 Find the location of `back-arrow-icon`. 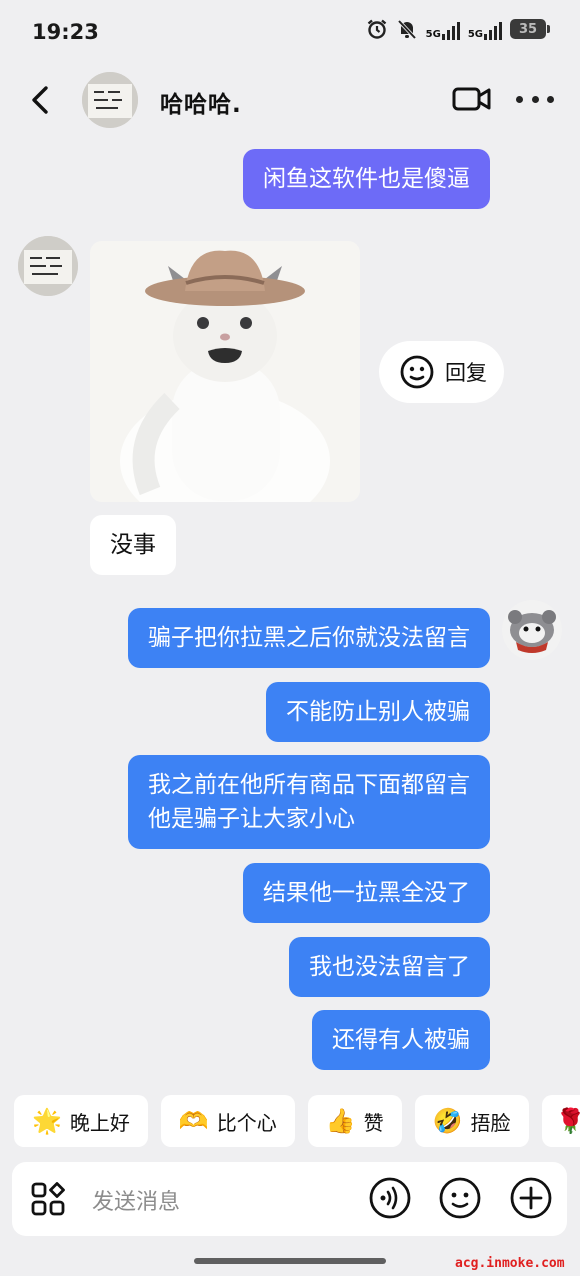

back-arrow-icon is located at coordinates (42, 100).